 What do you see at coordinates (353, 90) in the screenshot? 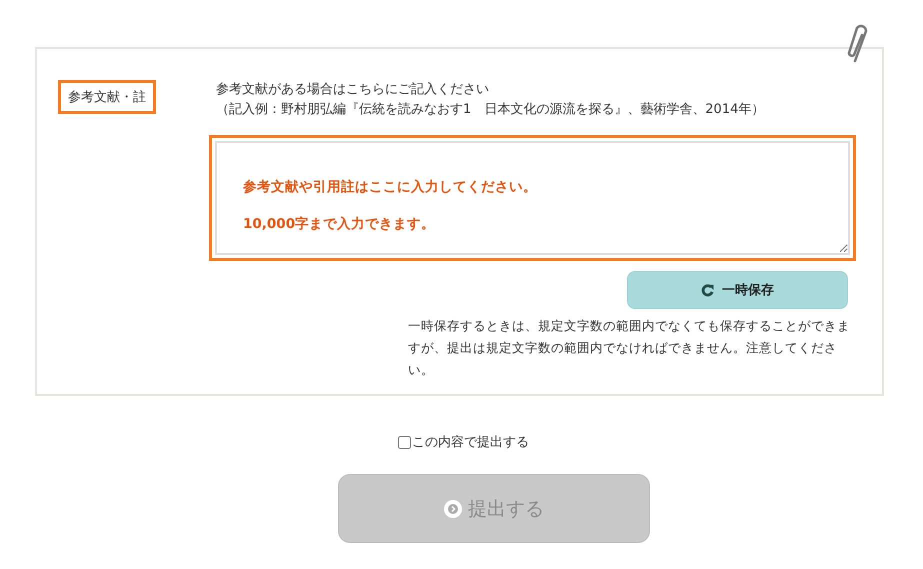
I see `instruction-text: 参考文献がある場合はこちらにご記入ください` at bounding box center [353, 90].